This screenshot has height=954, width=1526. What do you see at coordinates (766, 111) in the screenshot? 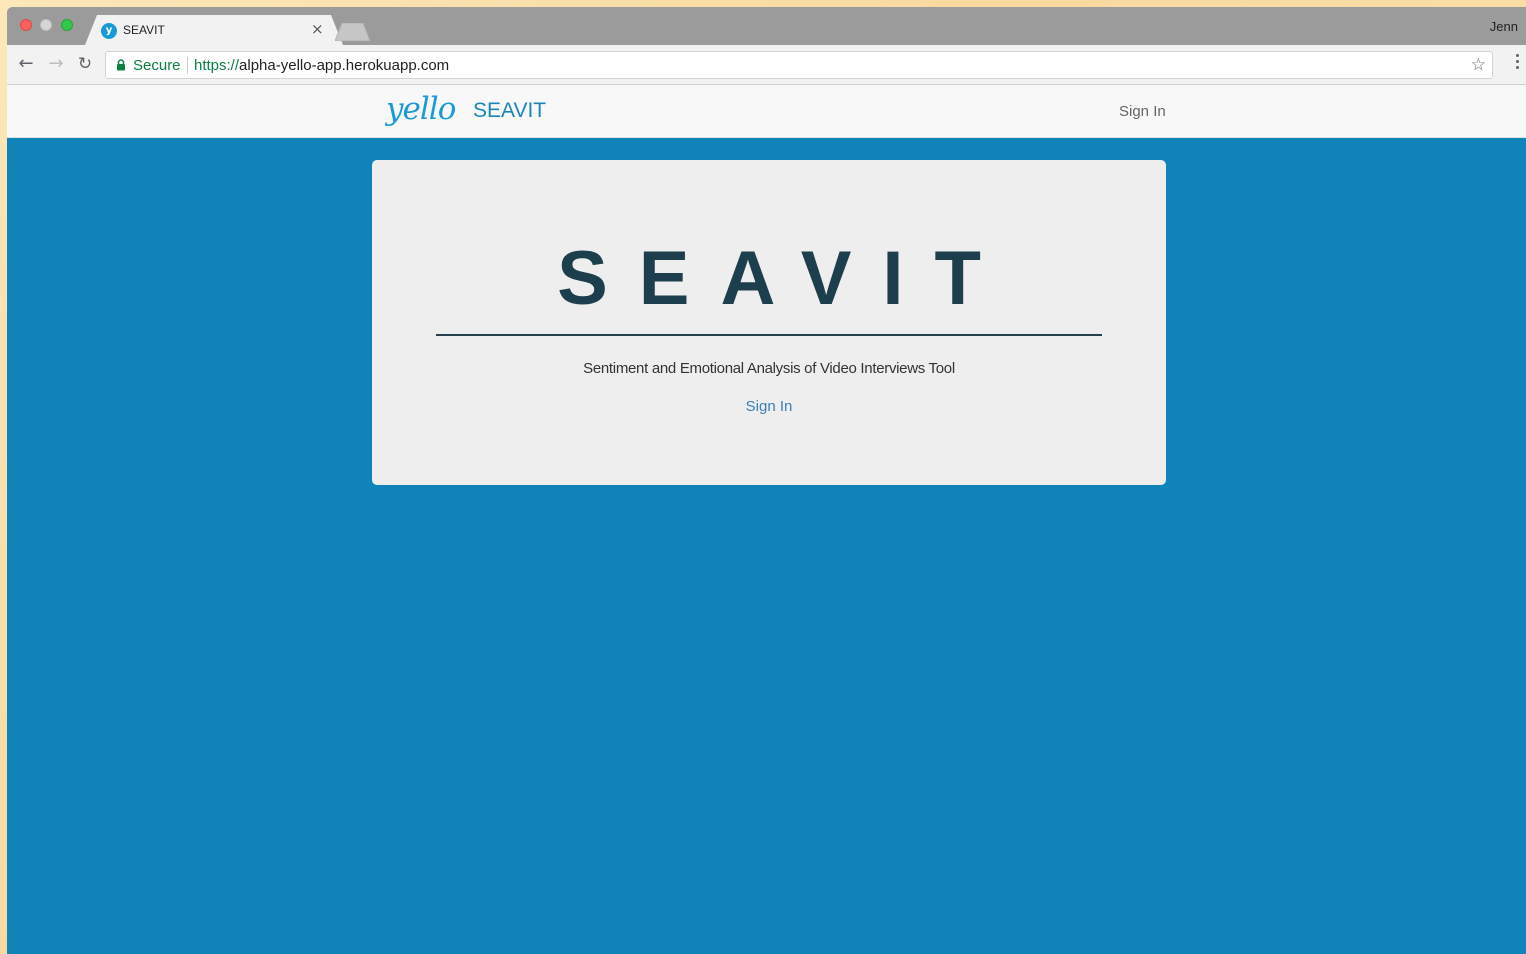
I see `site-navbar: yello SEAVIT Sign In` at bounding box center [766, 111].